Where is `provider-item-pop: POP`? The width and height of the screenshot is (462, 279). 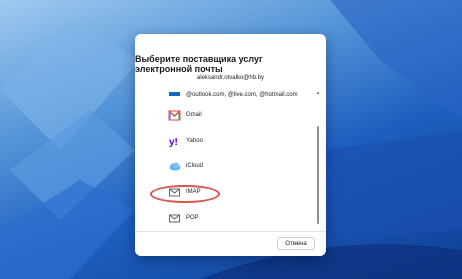
provider-item-pop: POP is located at coordinates (183, 218).